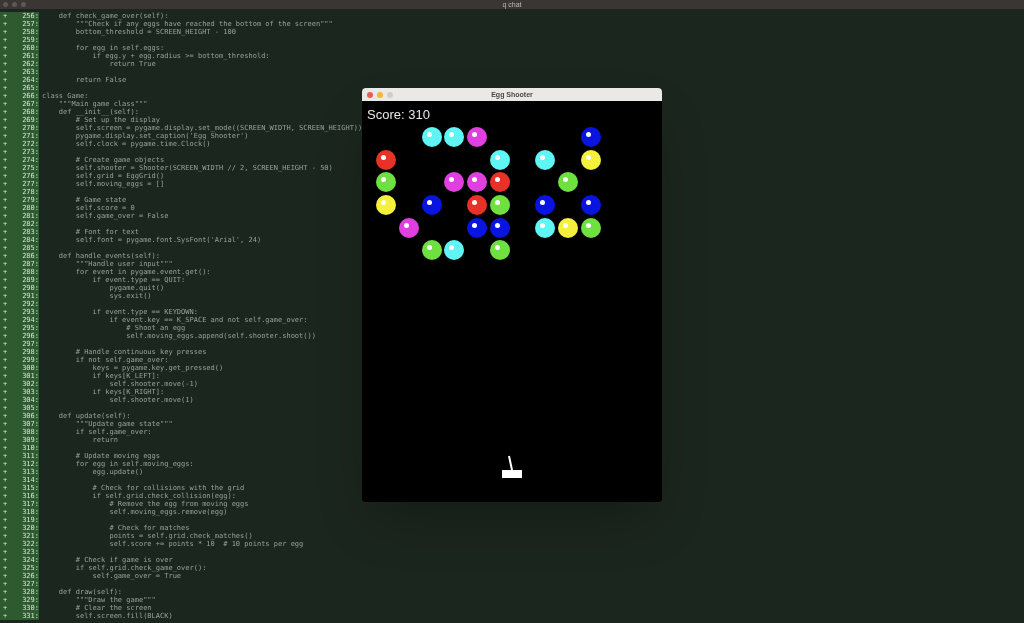 Image resolution: width=1024 pixels, height=623 pixels. What do you see at coordinates (398, 114) in the screenshot?
I see `score-text: Score: 310` at bounding box center [398, 114].